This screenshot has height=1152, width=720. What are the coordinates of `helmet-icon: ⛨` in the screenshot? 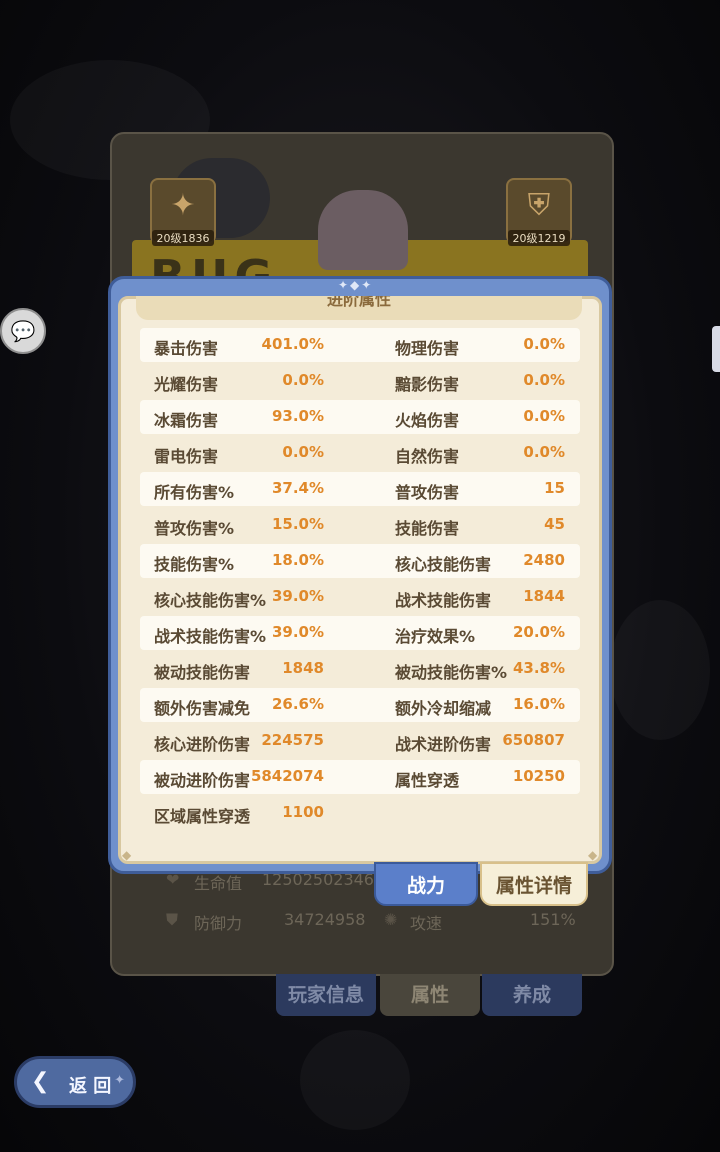 It's located at (539, 205).